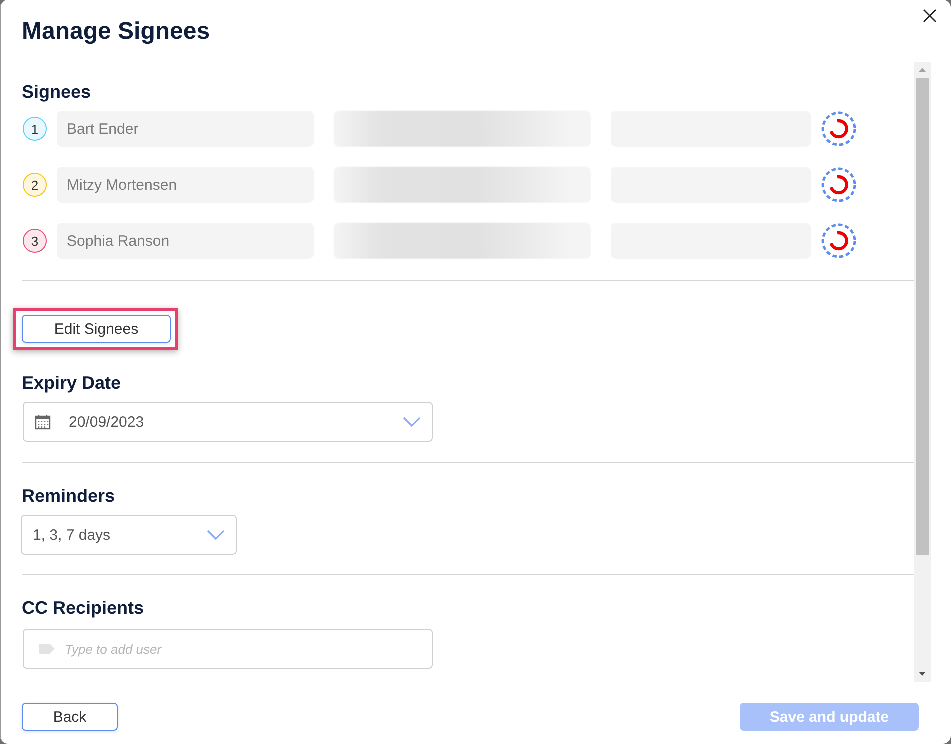 Image resolution: width=951 pixels, height=744 pixels. I want to click on close-icon, so click(930, 16).